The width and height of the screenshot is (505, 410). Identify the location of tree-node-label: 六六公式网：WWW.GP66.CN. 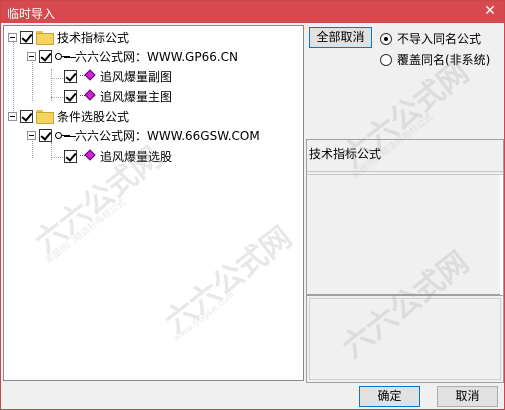
(157, 56).